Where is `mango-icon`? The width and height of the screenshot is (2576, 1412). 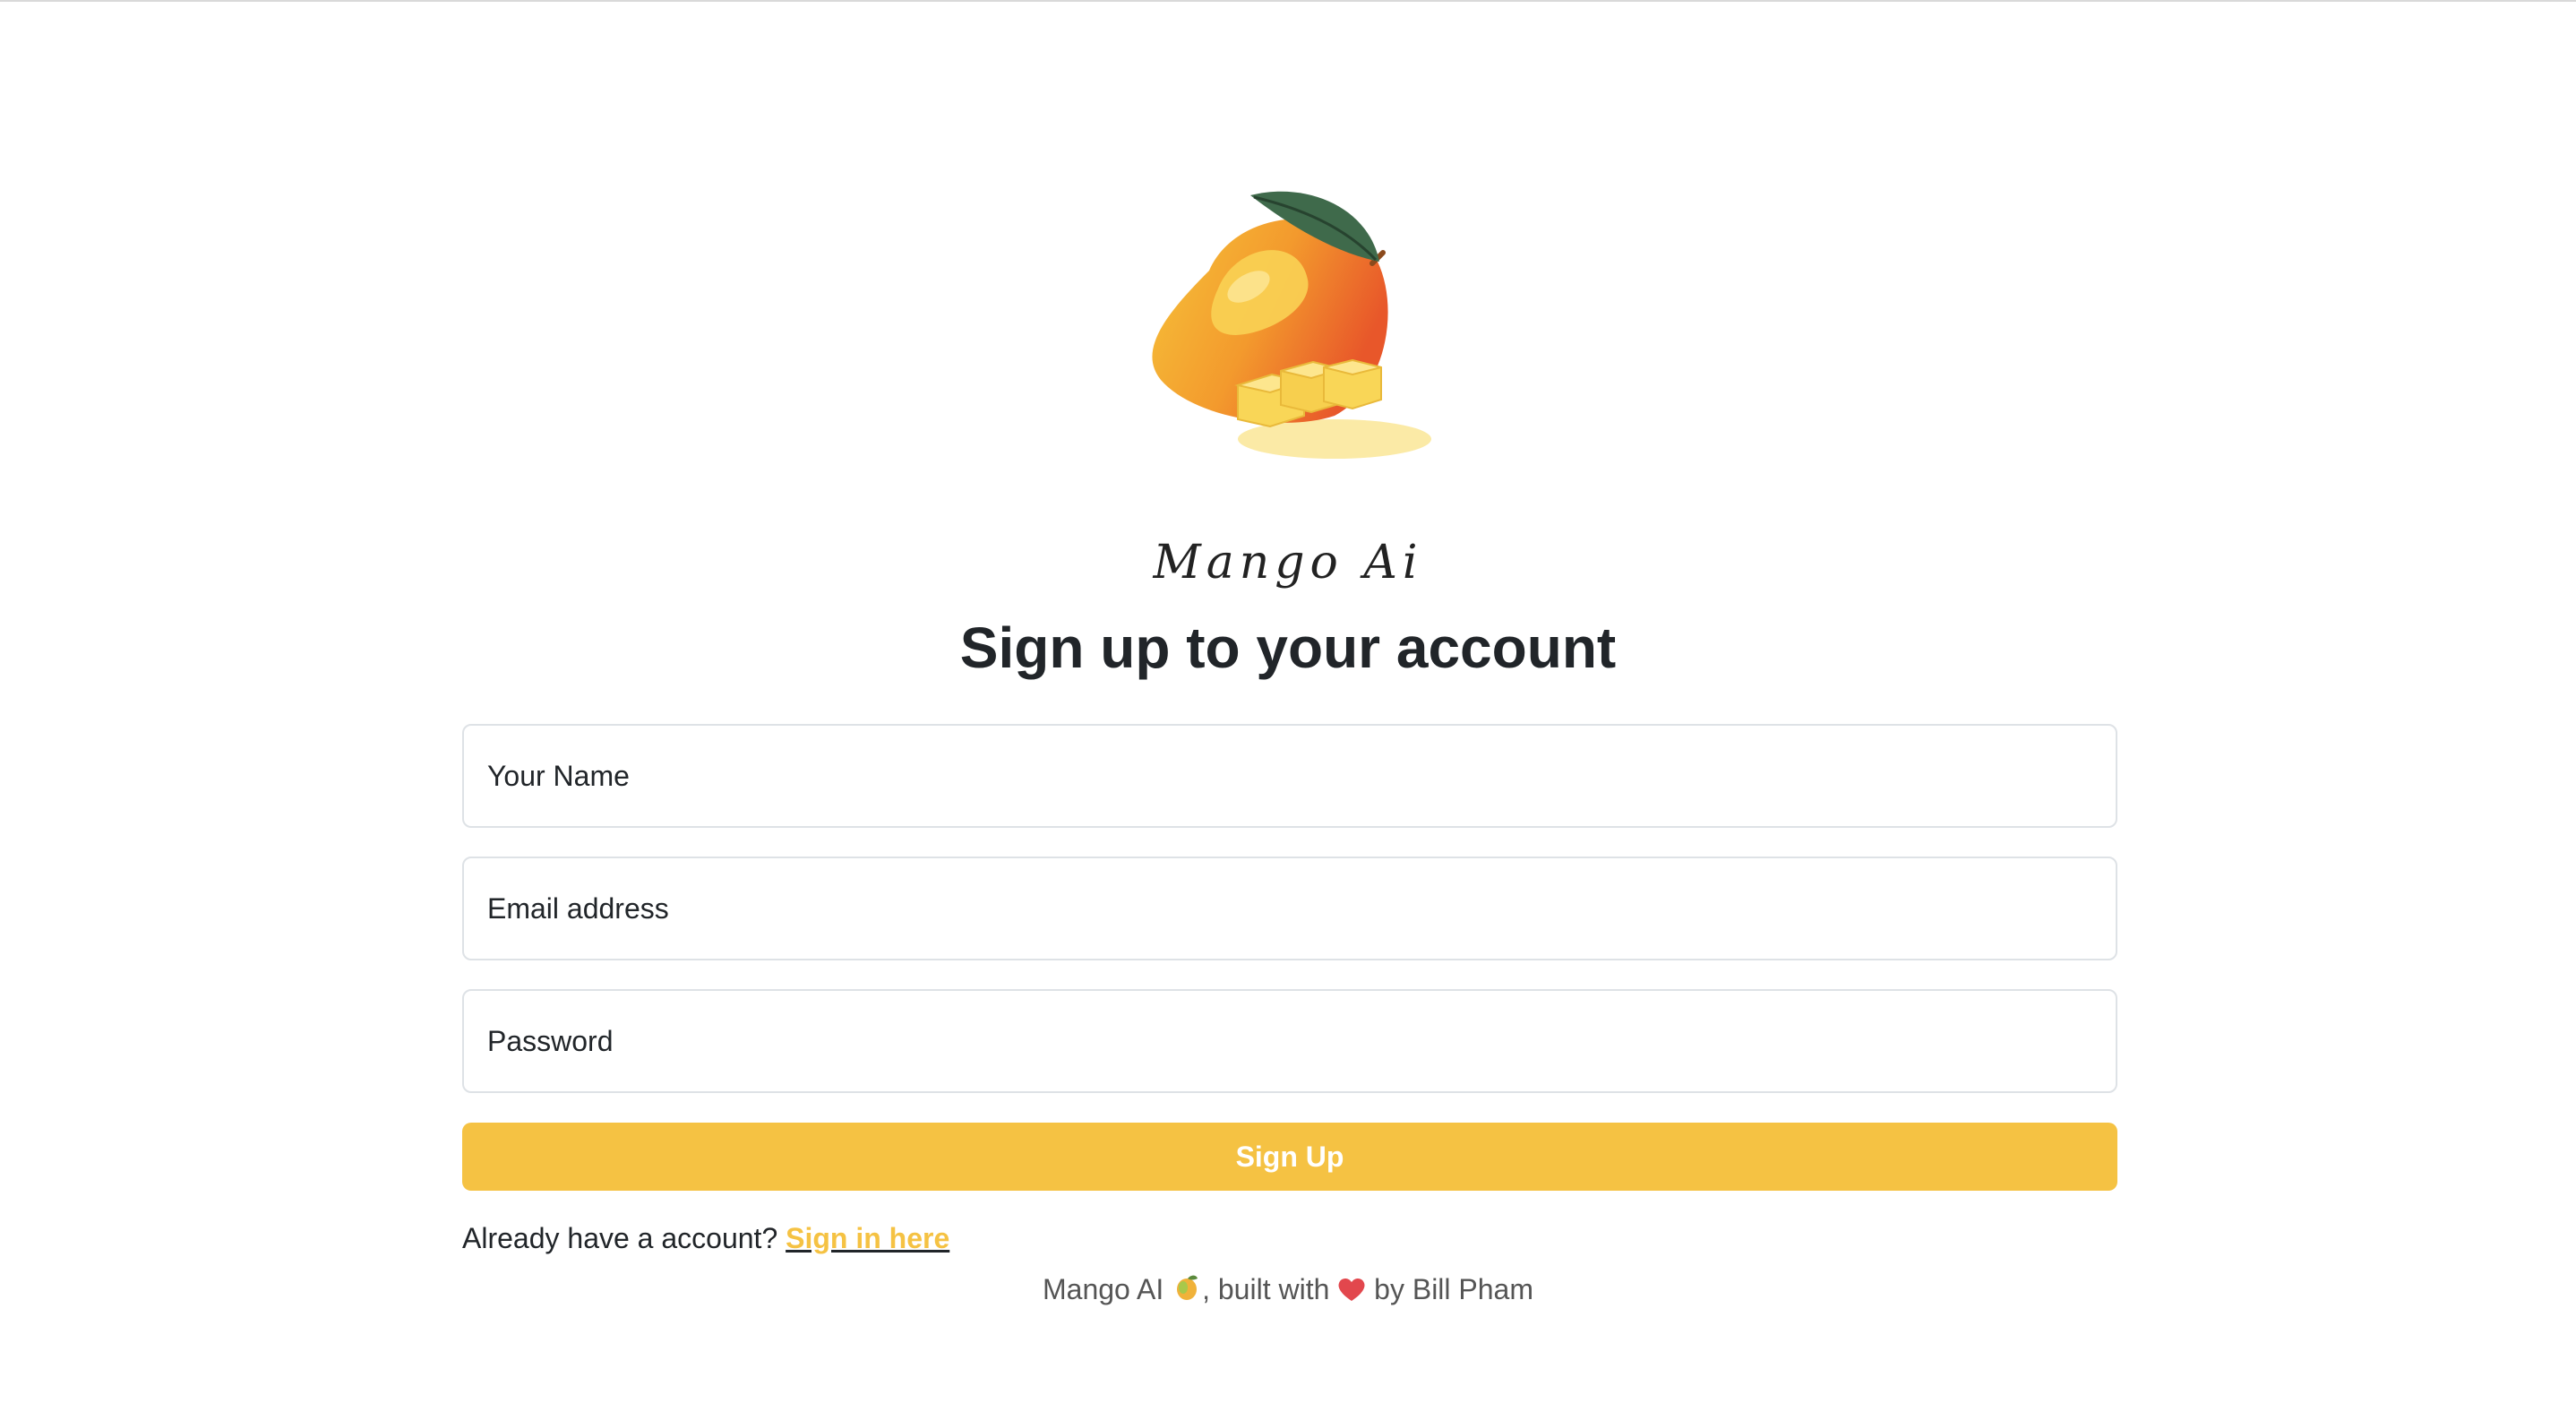
mango-icon is located at coordinates (1187, 1287).